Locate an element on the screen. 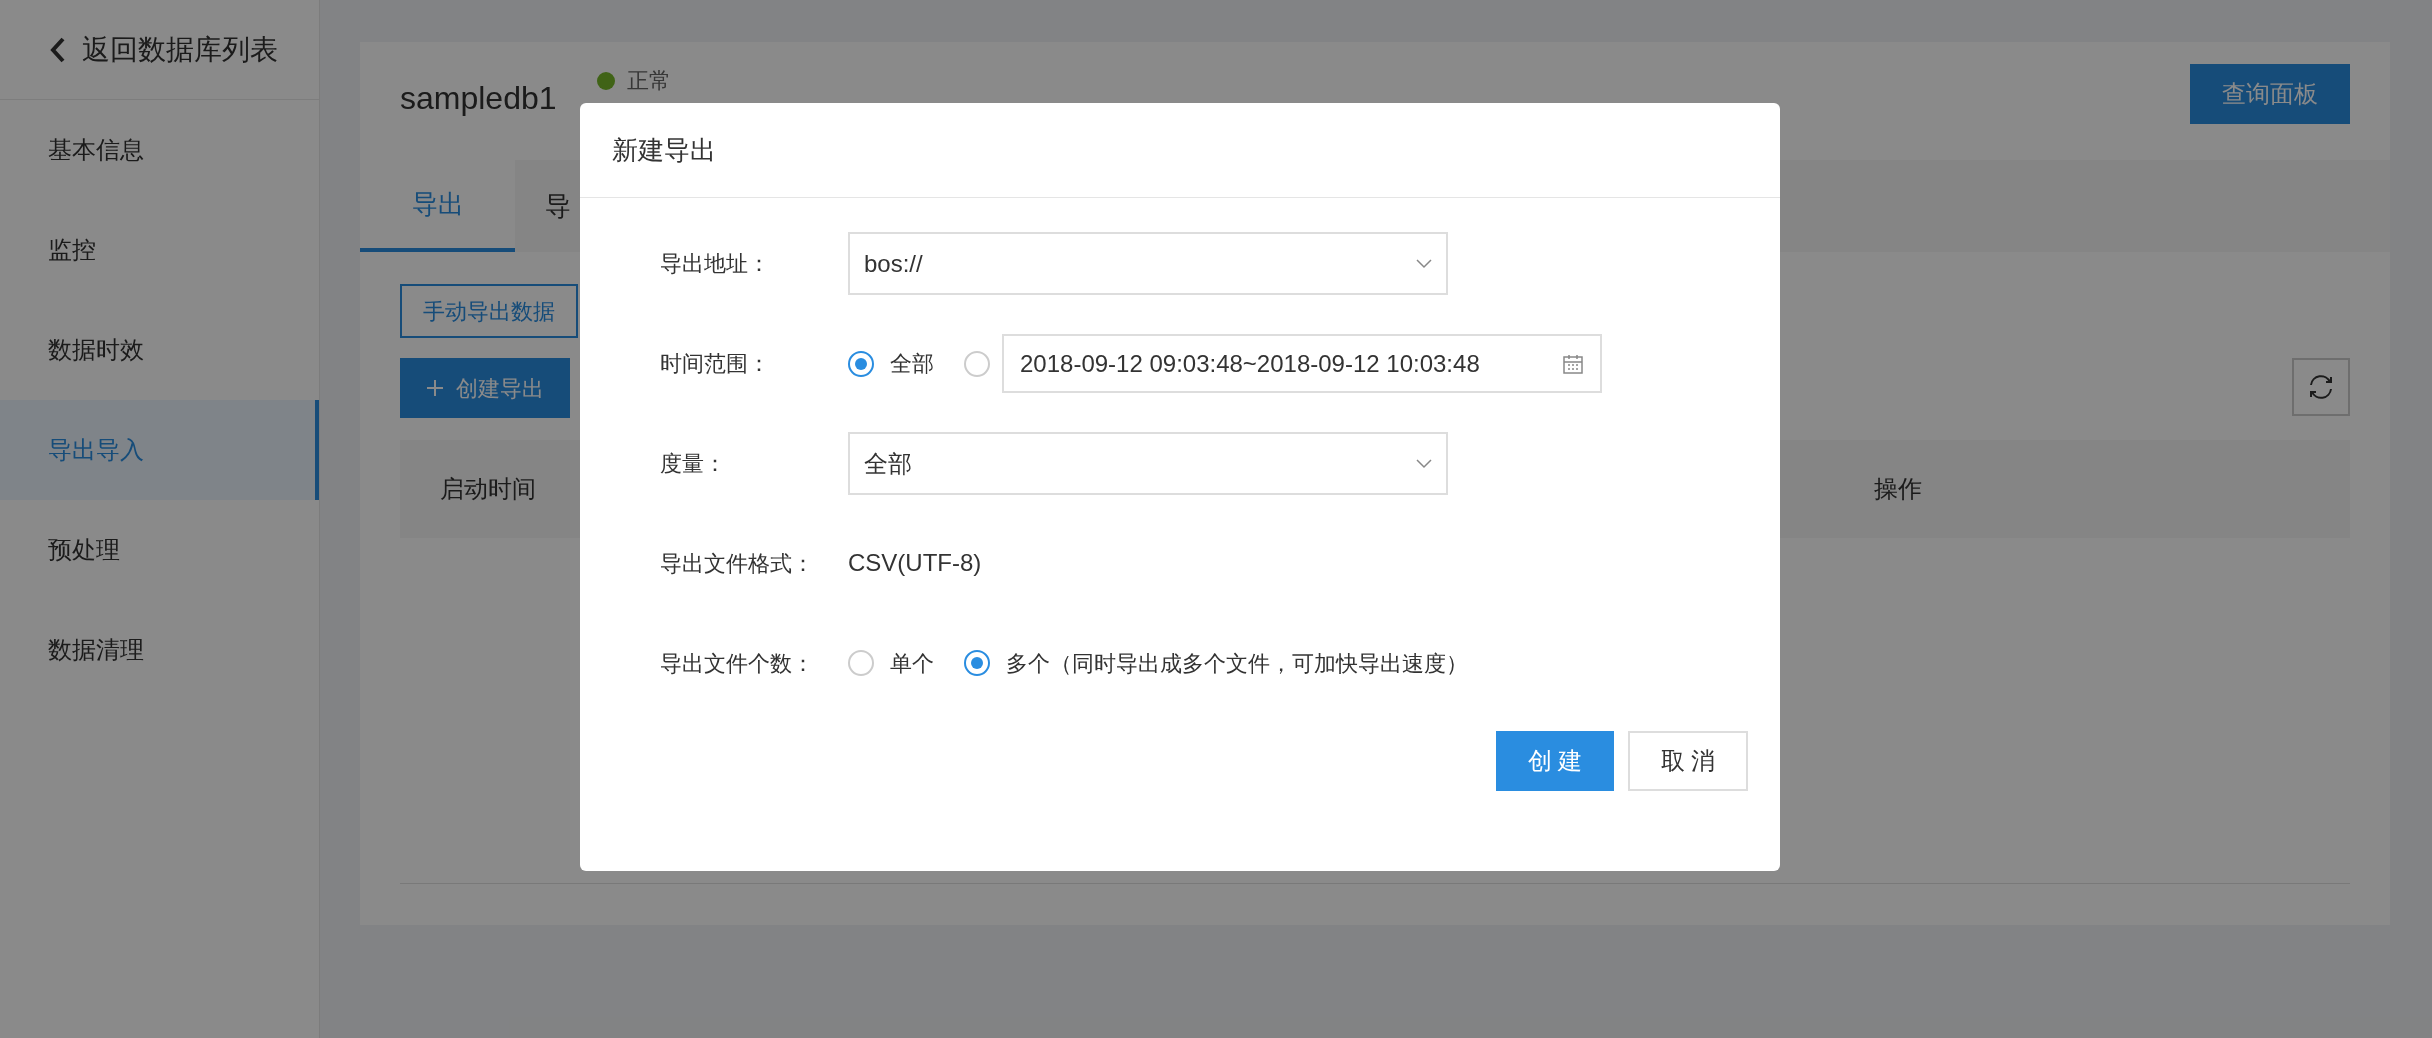 The image size is (2432, 1038). plus-icon is located at coordinates (435, 388).